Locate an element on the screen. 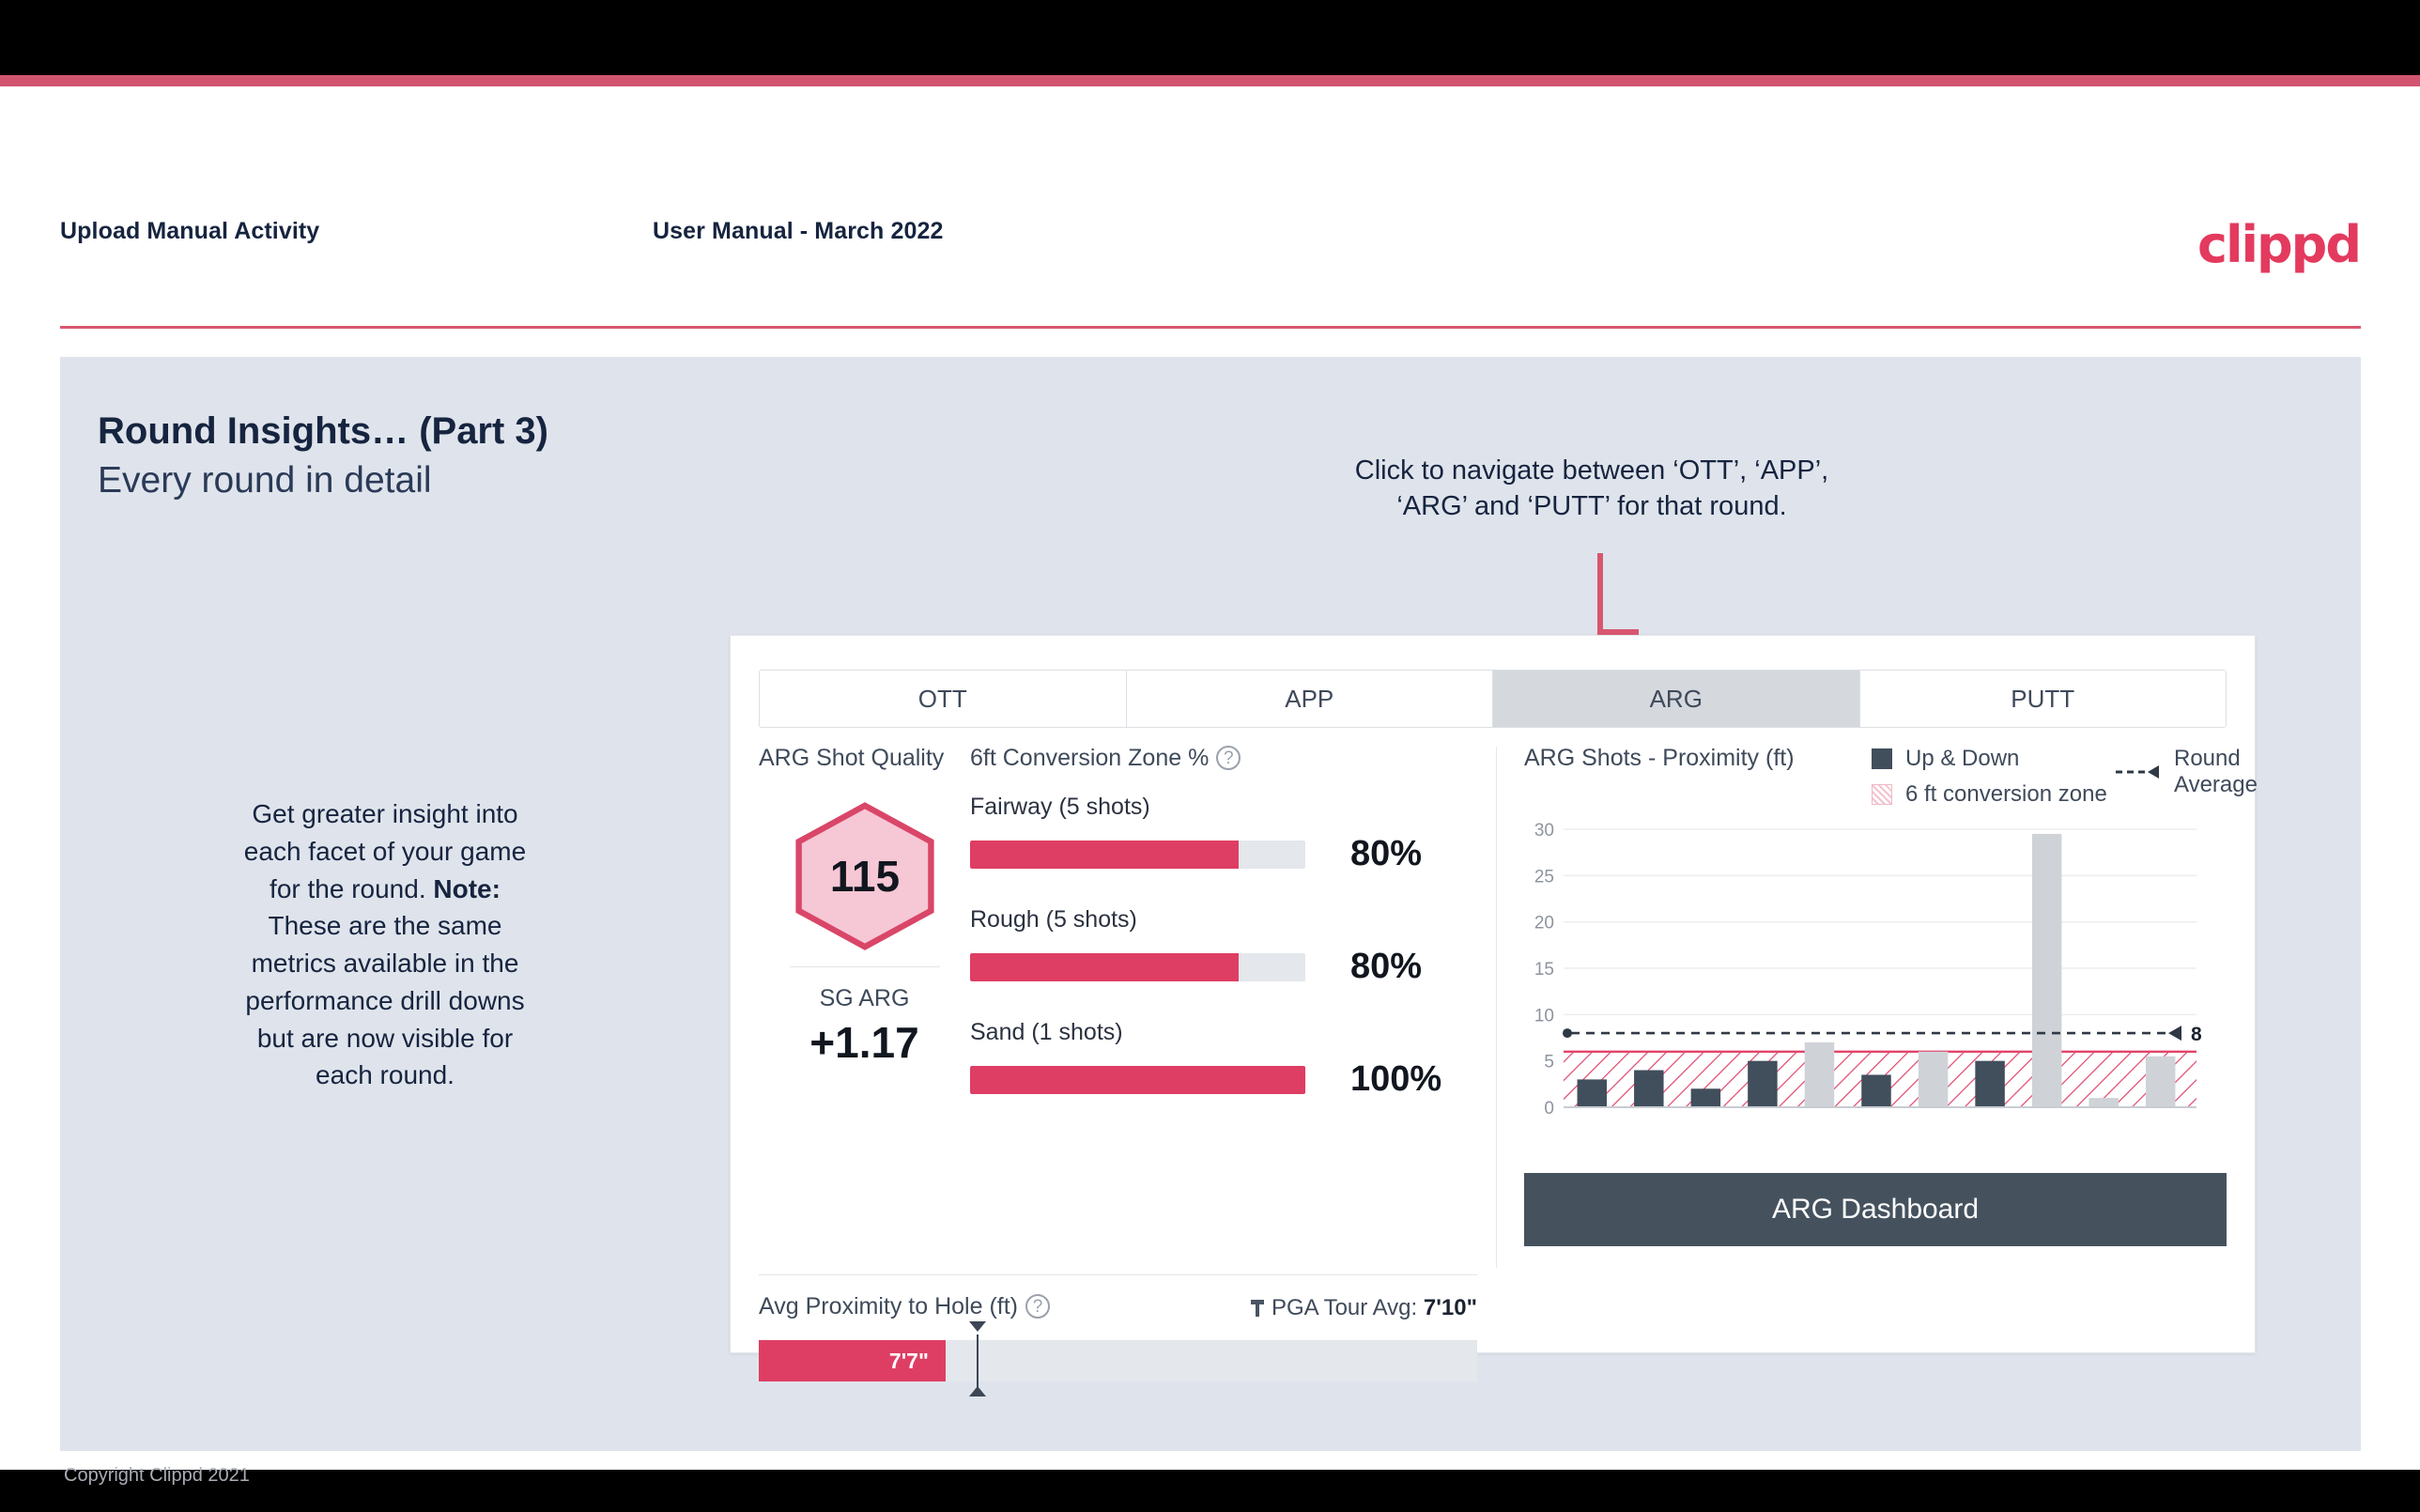  callout-line-2: ‘ARG’ and ‘PUTT’ for that round. is located at coordinates (1591, 506).